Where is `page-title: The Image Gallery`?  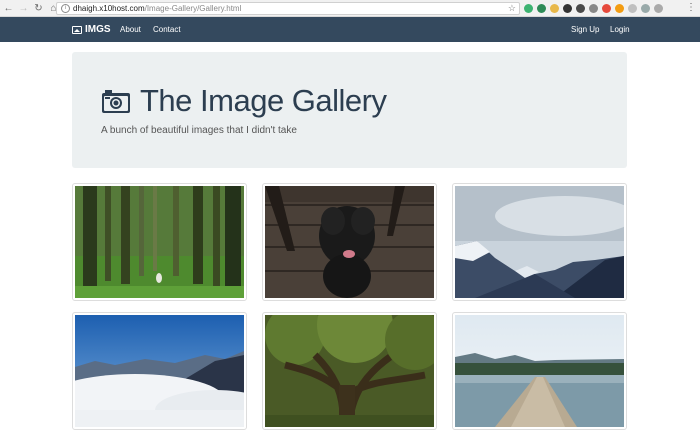
page-title: The Image Gallery is located at coordinates (244, 101).